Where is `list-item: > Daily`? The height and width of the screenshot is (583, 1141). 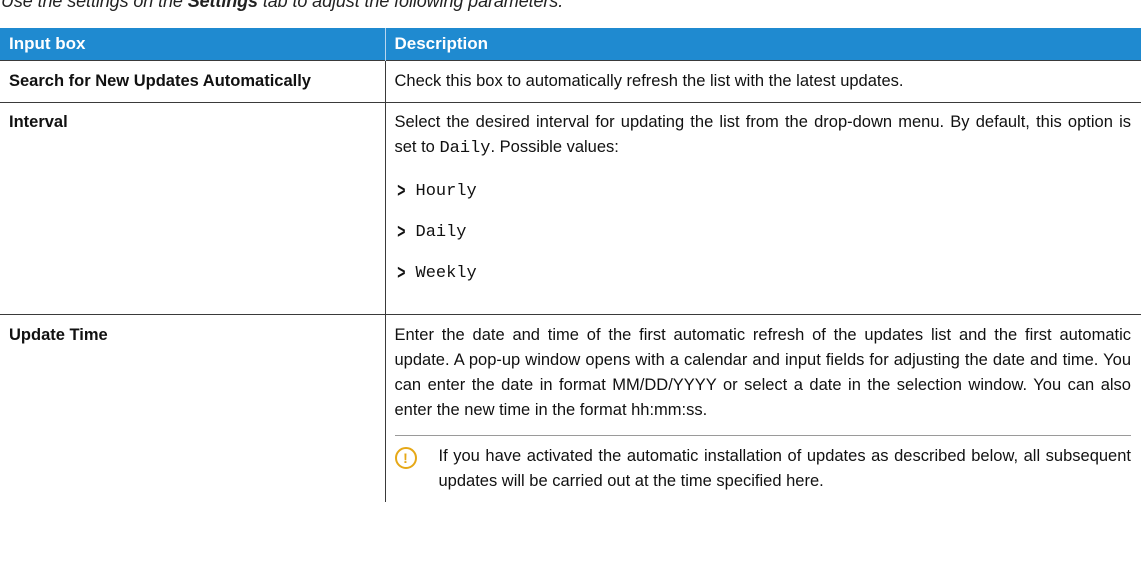 list-item: > Daily is located at coordinates (431, 232).